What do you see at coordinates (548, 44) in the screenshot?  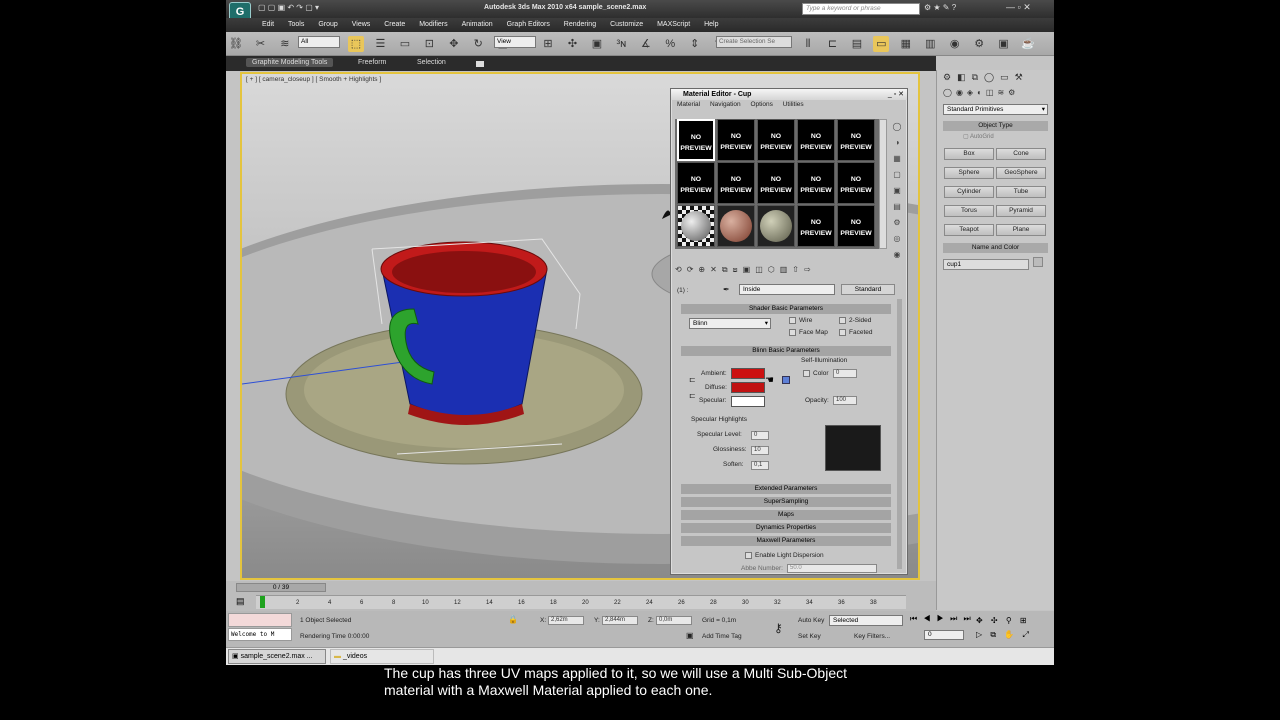 I see `pivot-icon: ⊞` at bounding box center [548, 44].